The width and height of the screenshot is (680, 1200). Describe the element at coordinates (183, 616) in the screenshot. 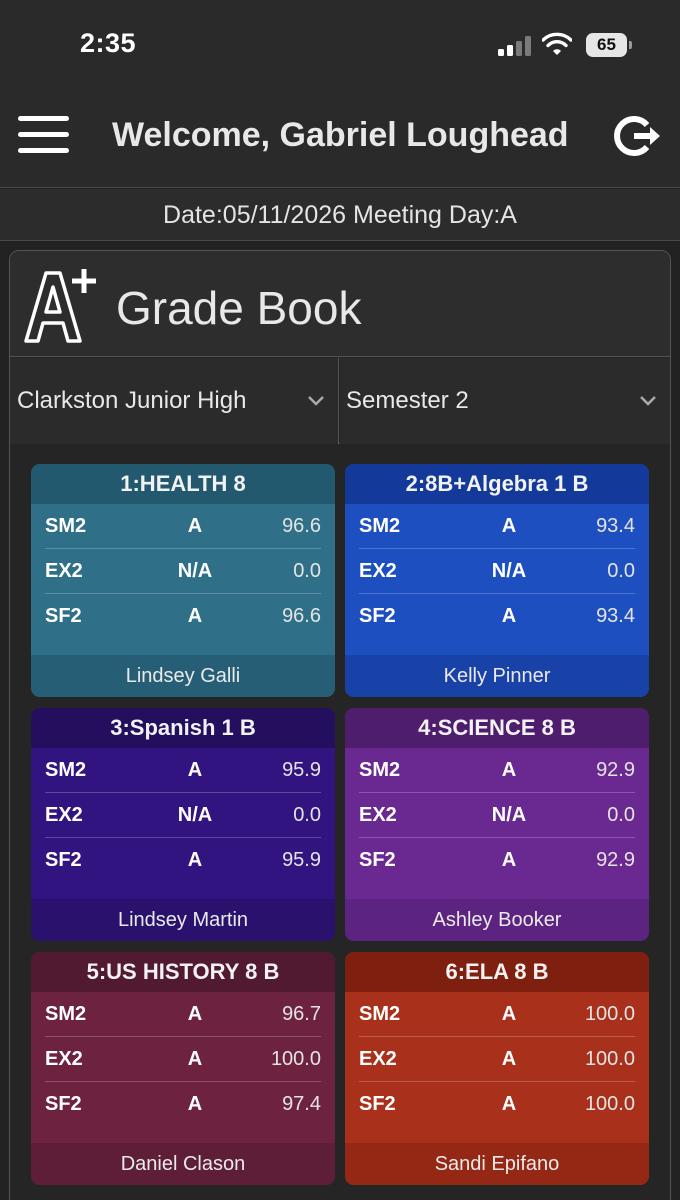

I see `grade-row: SF2 A 96.6` at that location.